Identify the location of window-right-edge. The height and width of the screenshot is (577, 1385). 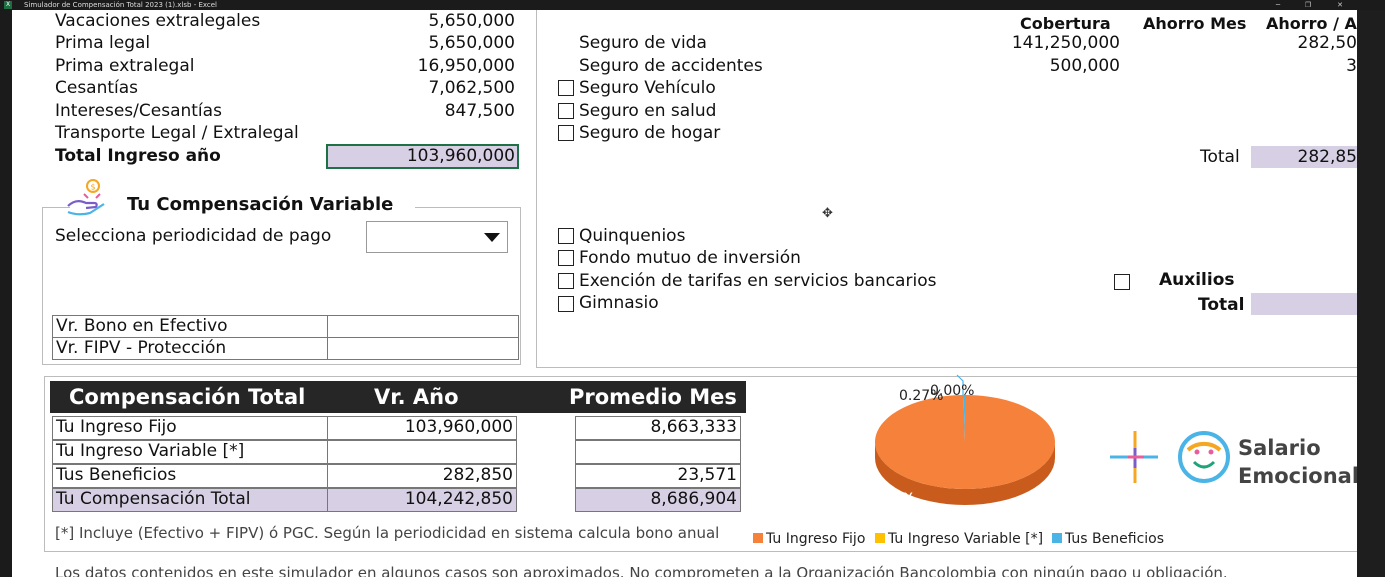
(1371, 293).